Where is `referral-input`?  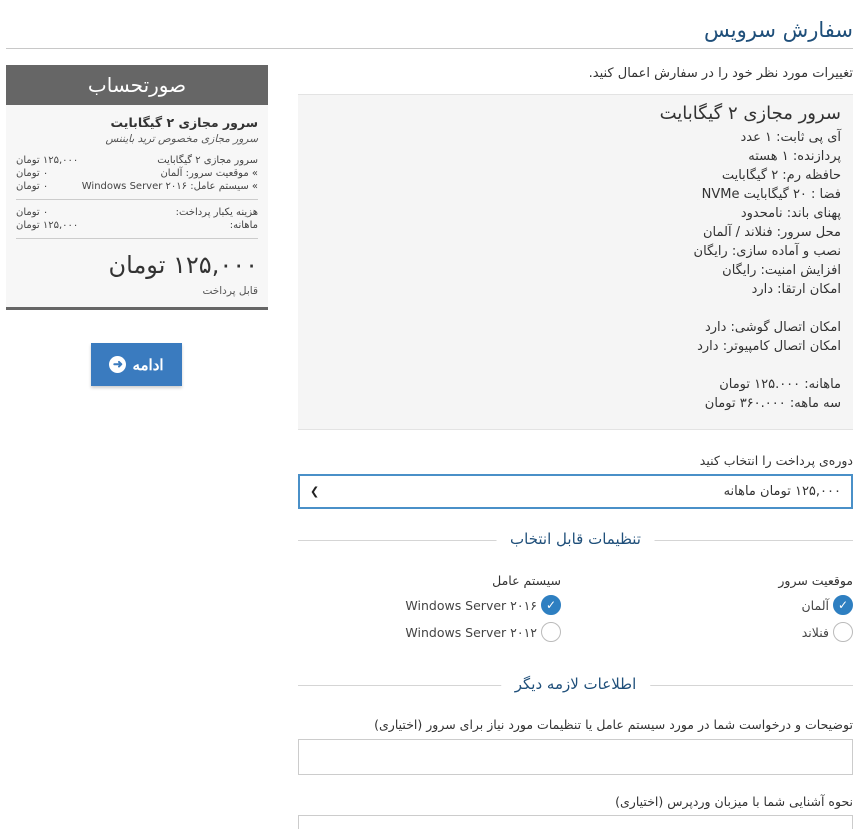
referral-input is located at coordinates (575, 822).